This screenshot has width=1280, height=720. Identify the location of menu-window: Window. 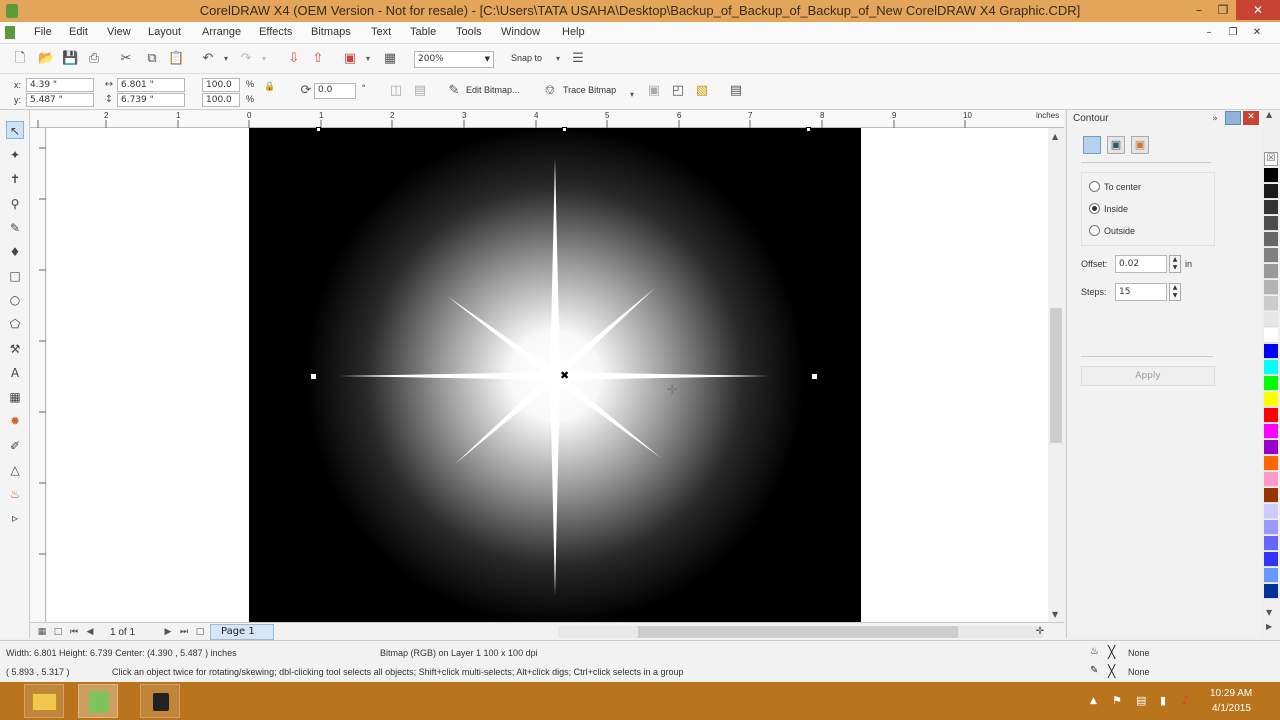
(520, 32).